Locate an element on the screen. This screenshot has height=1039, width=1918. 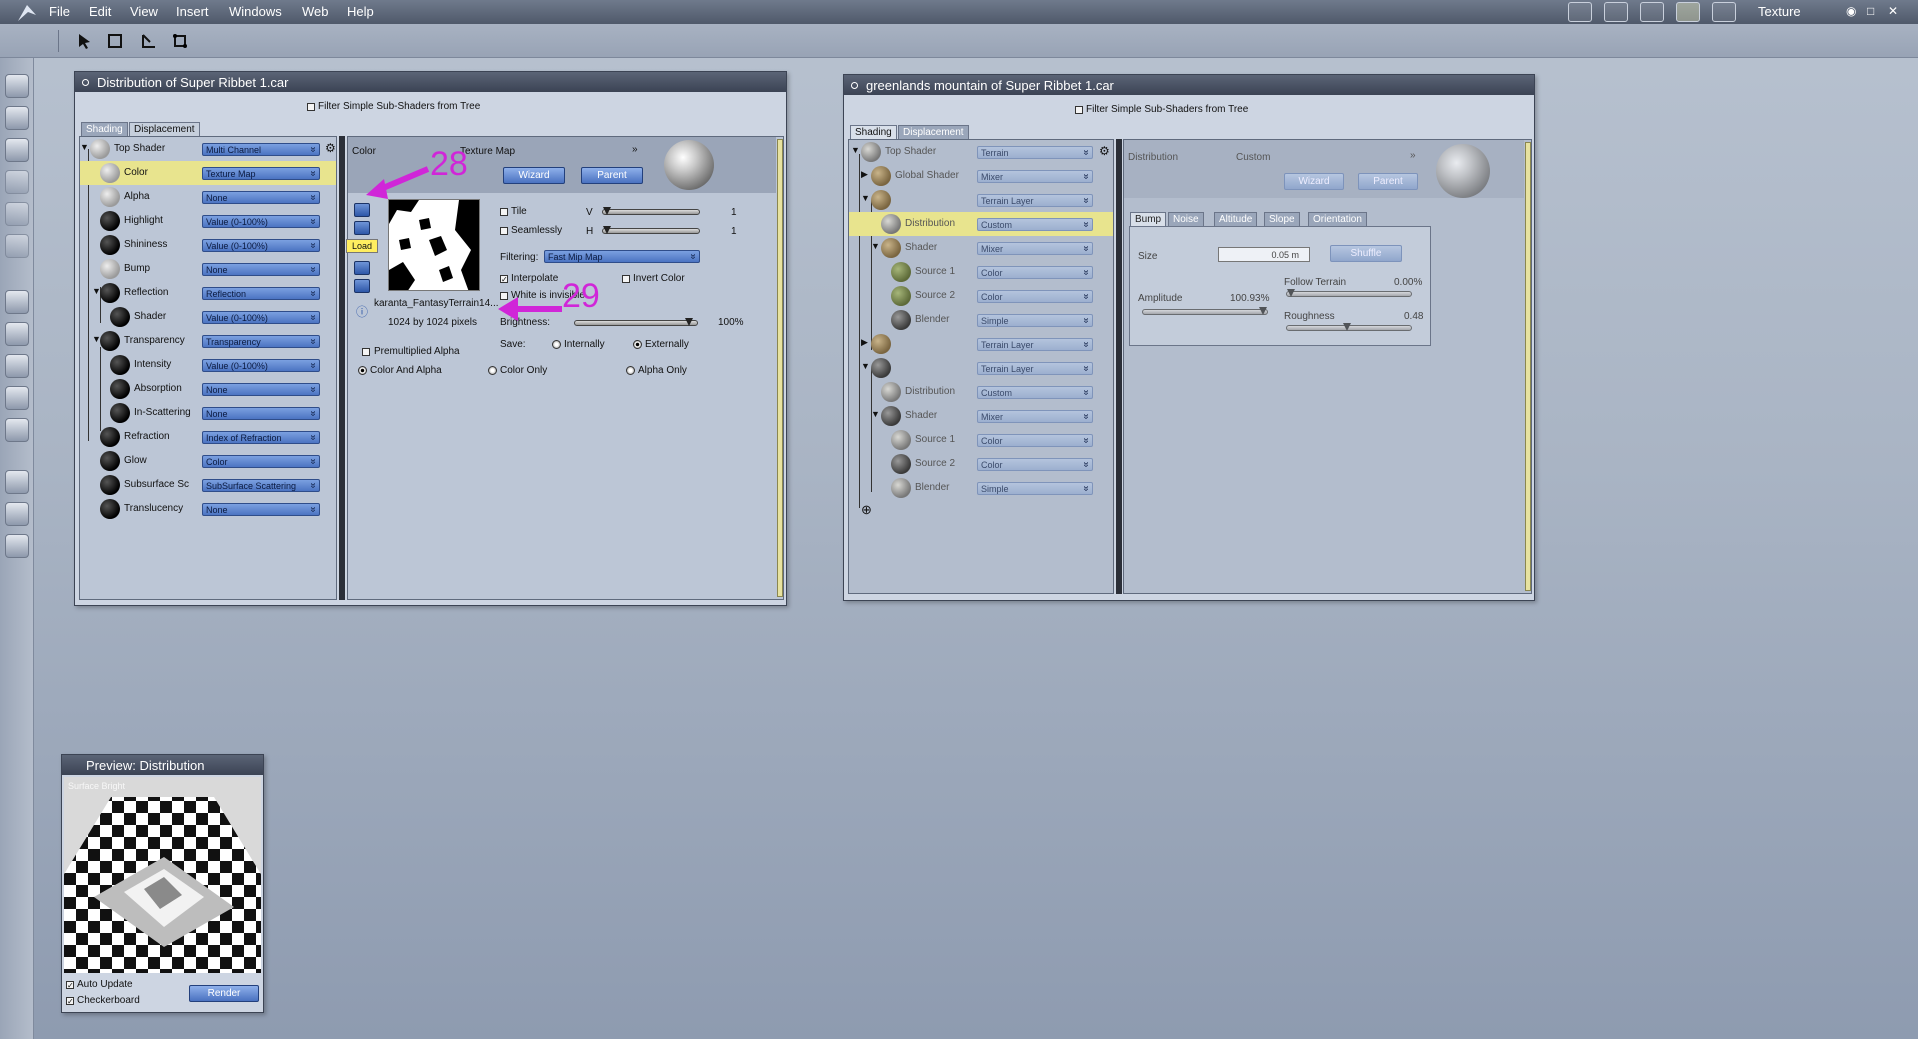
premultiplied-checkbox is located at coordinates (366, 352).